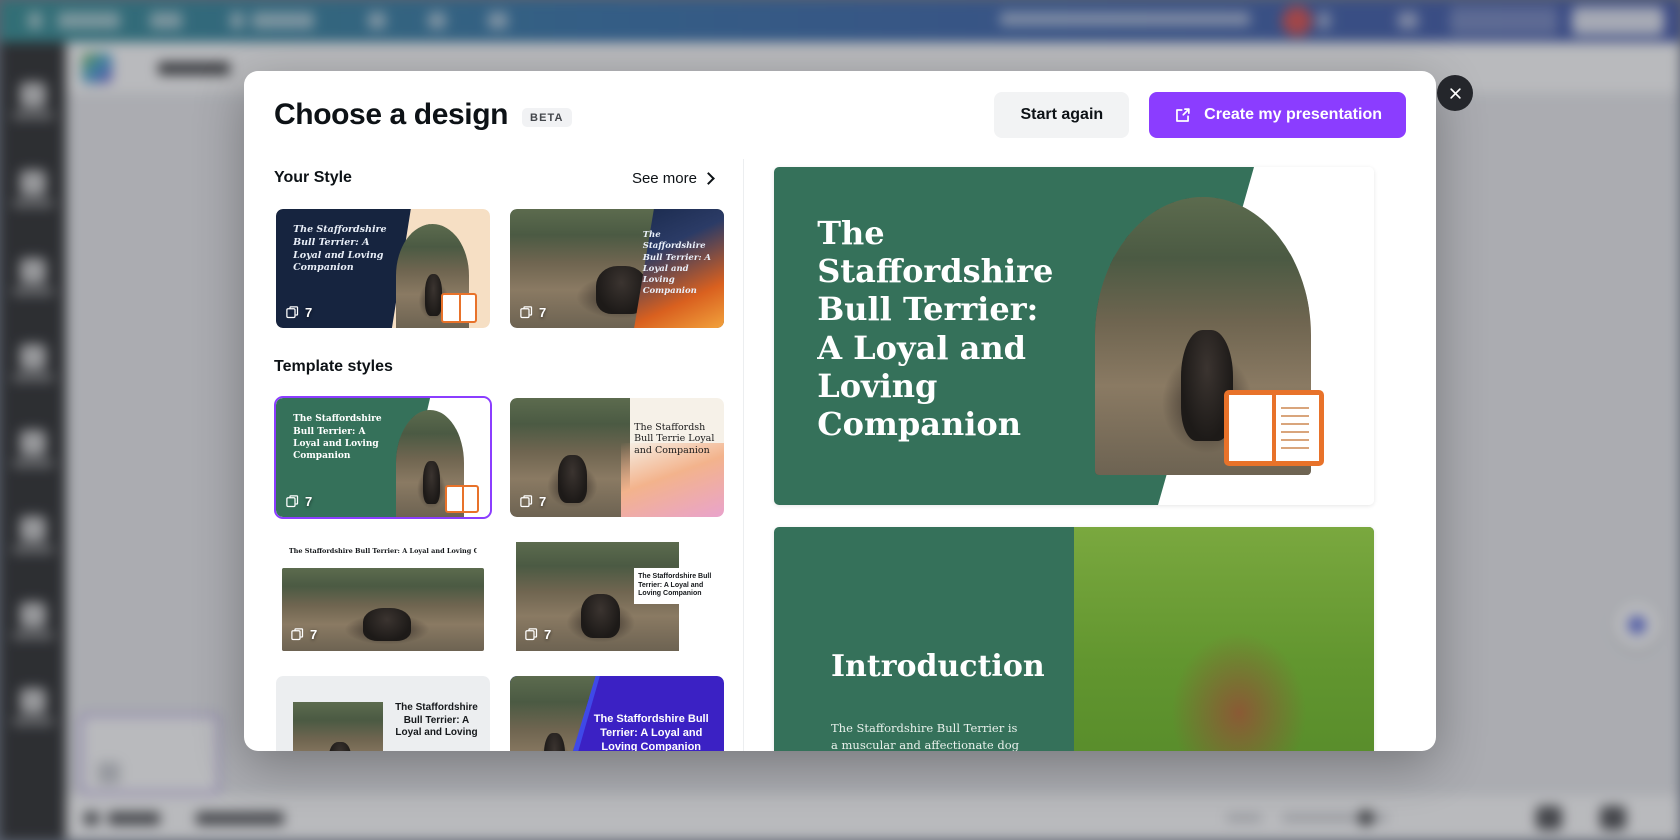  I want to click on see-more-button: See more, so click(673, 178).